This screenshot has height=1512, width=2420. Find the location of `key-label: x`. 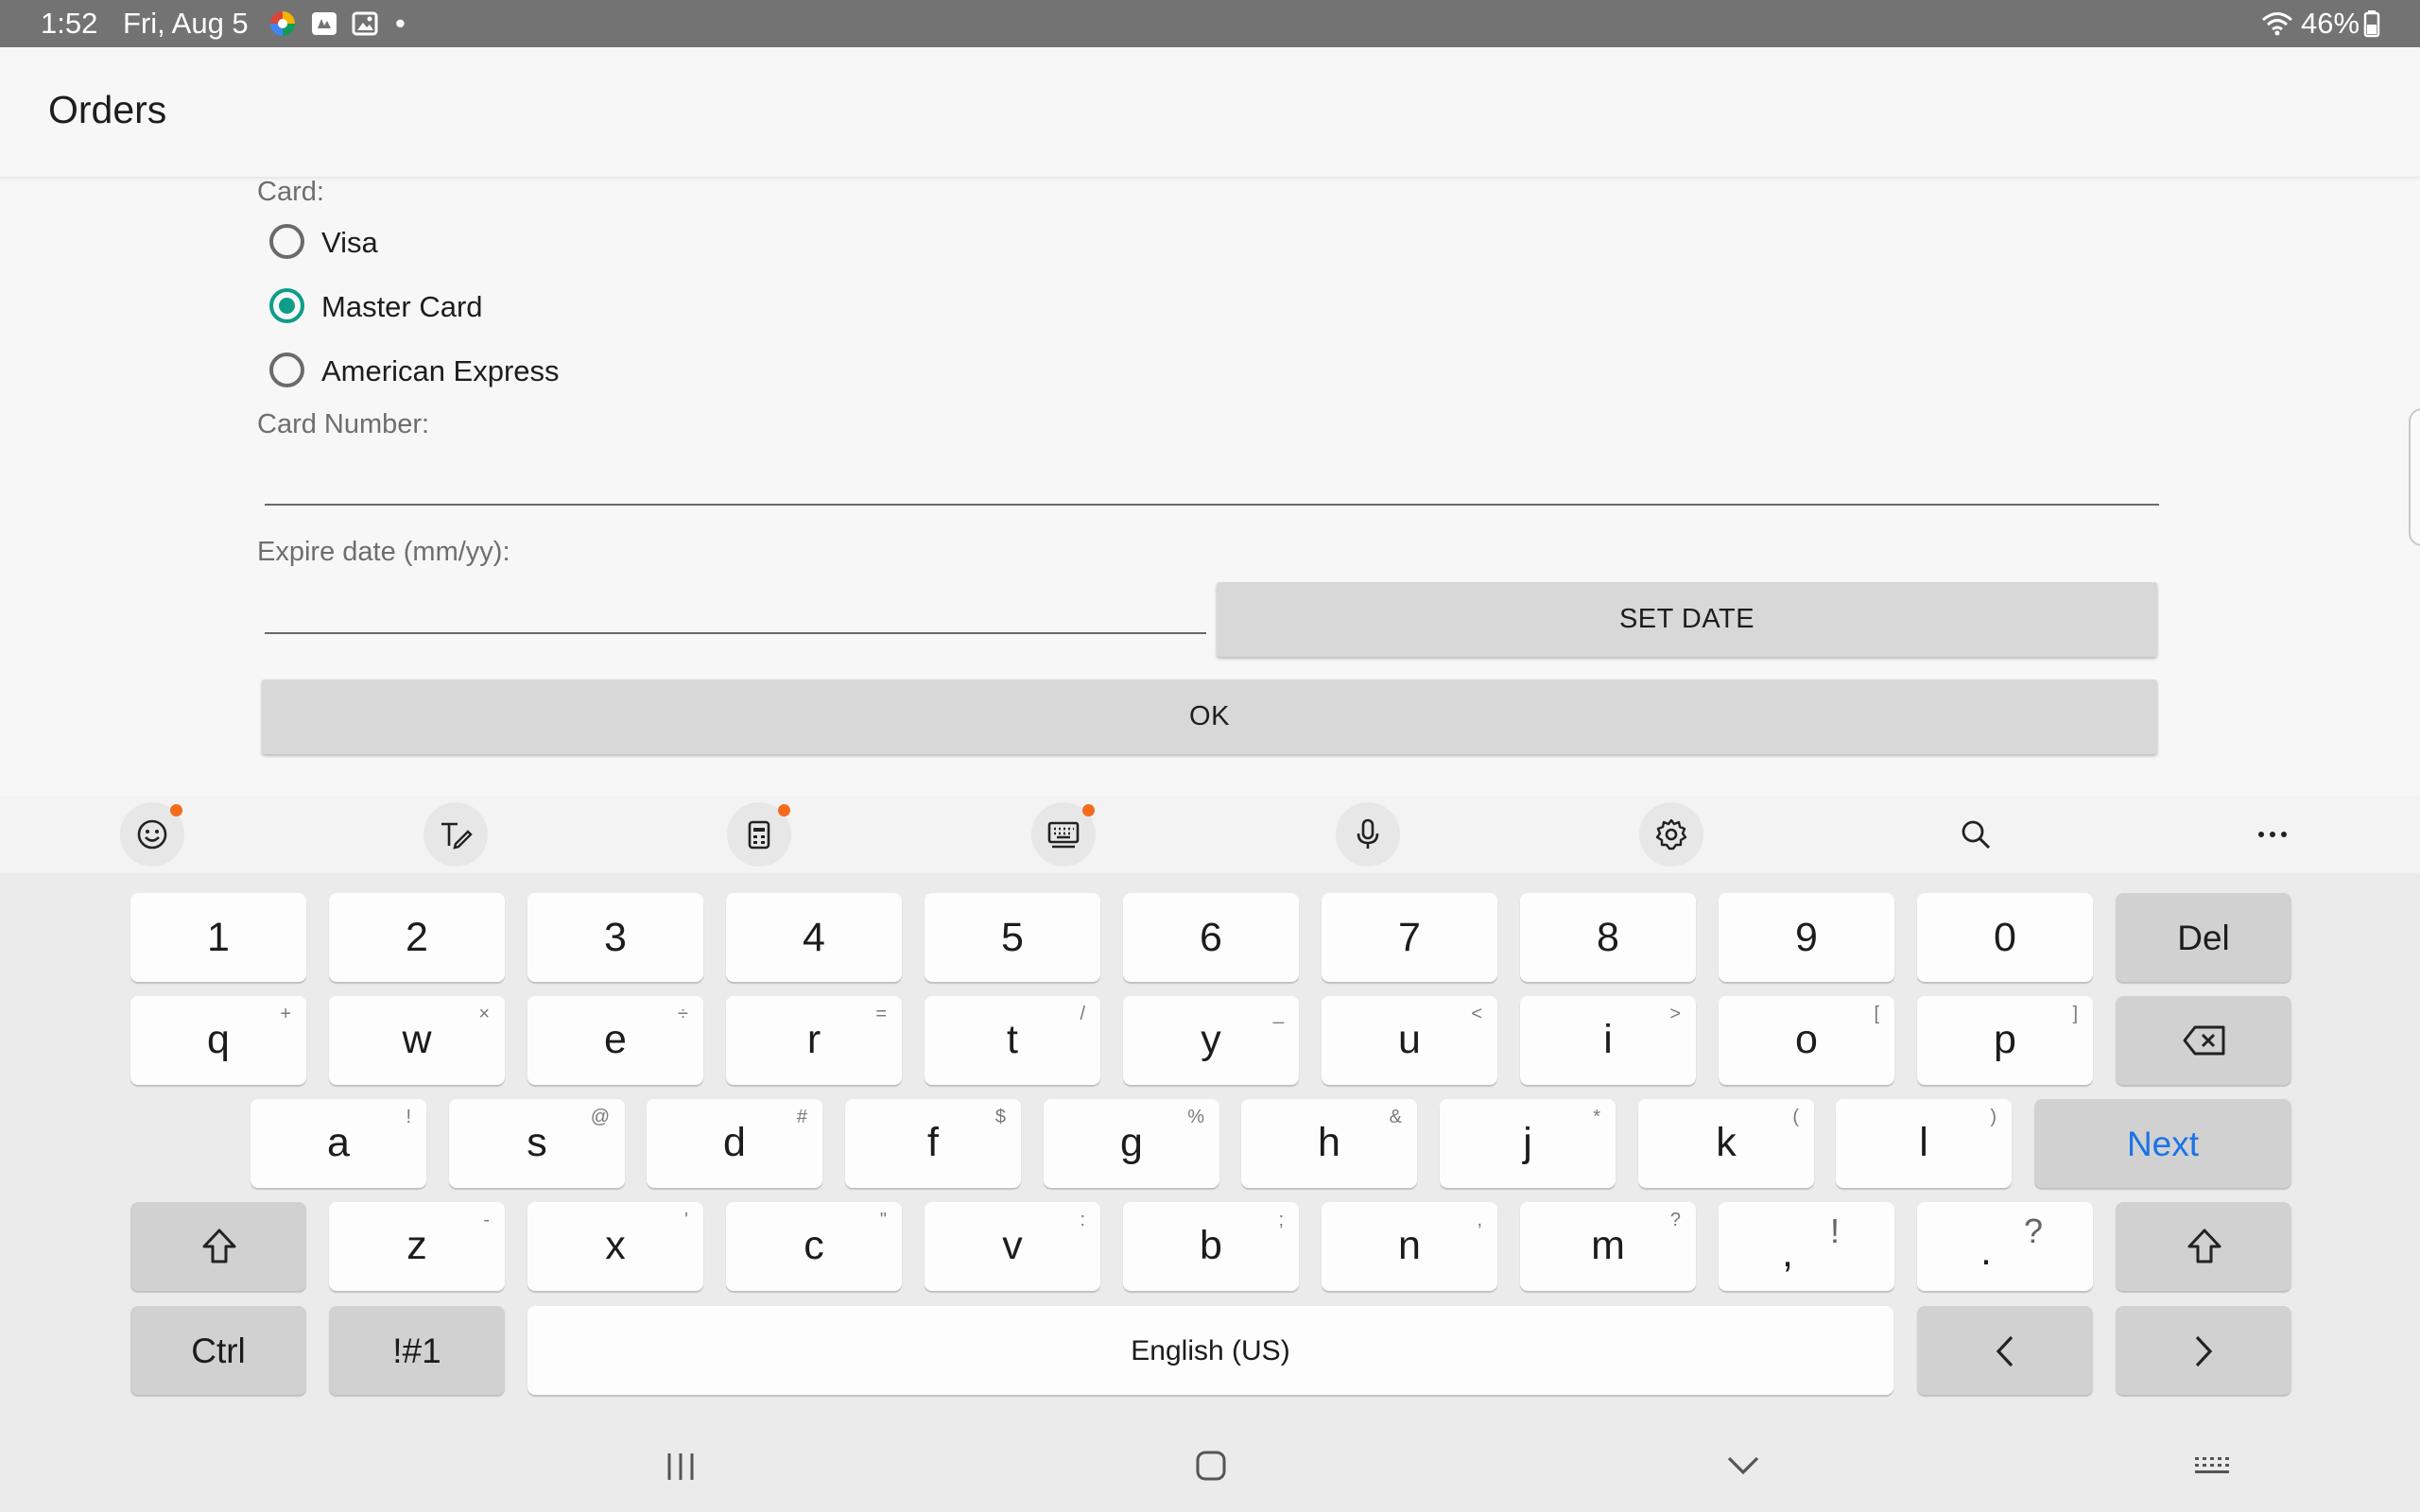

key-label: x is located at coordinates (615, 1245).